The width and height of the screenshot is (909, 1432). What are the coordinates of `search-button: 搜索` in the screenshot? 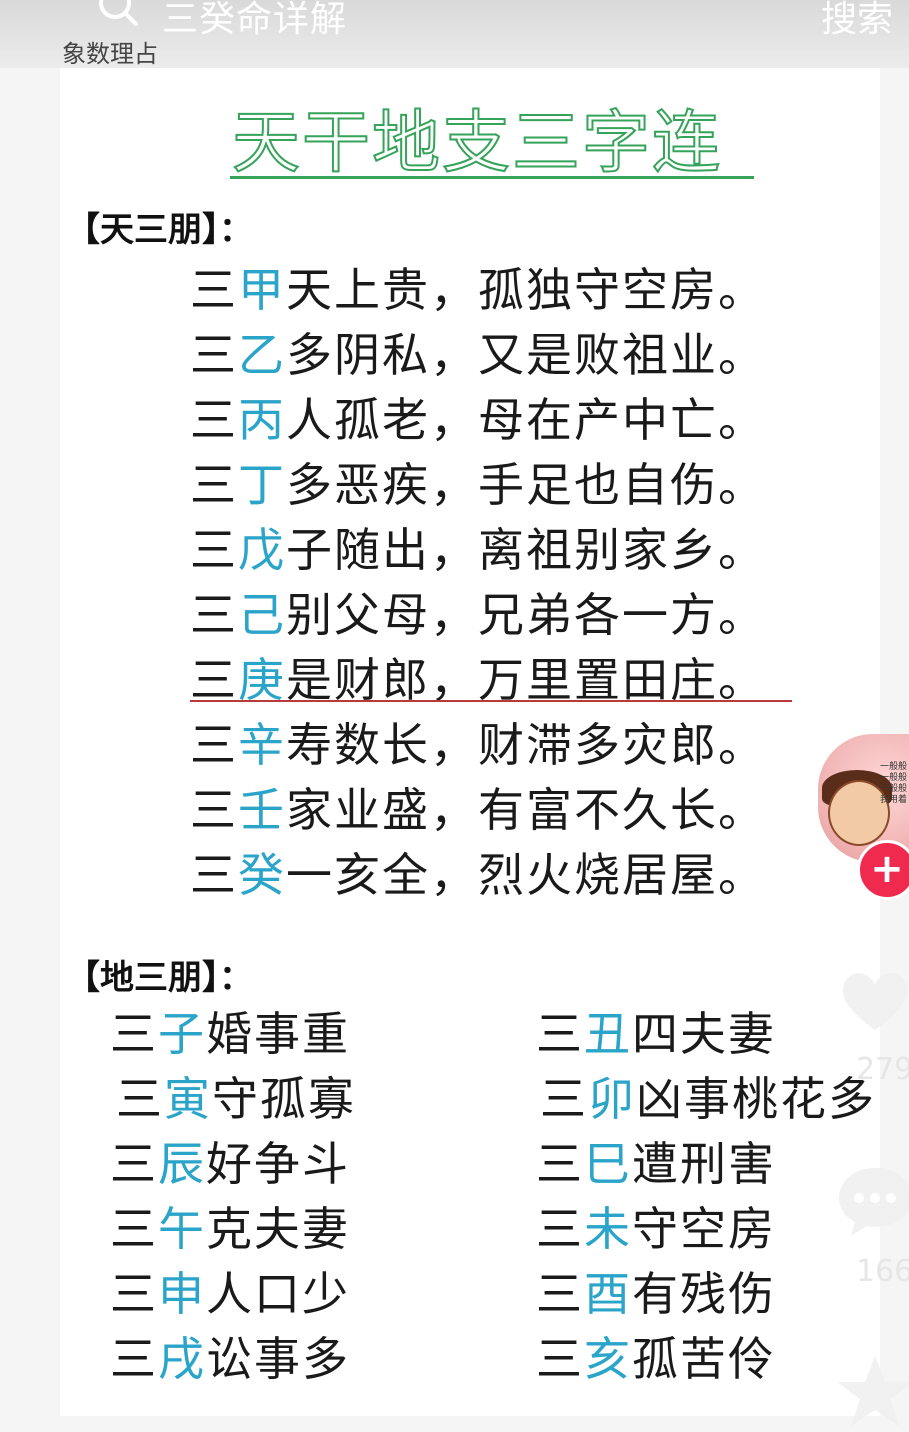 It's located at (857, 21).